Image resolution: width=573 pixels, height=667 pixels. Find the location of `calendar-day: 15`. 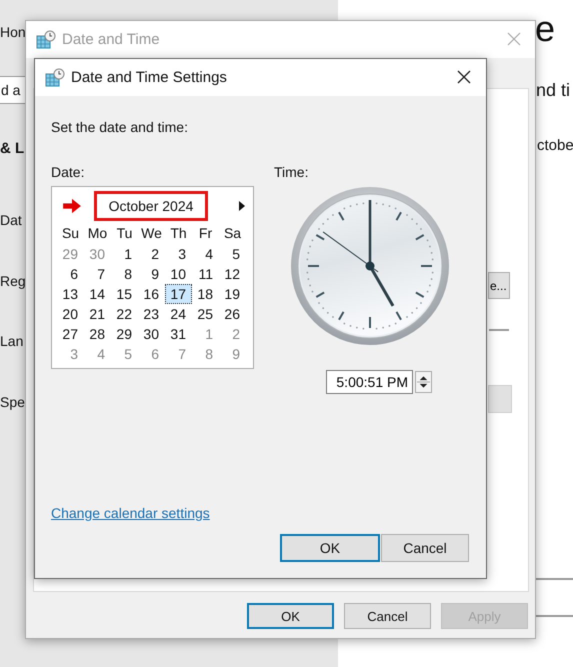

calendar-day: 15 is located at coordinates (124, 294).